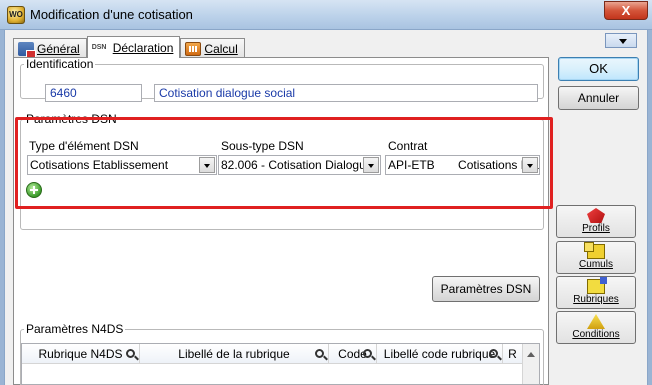 The height and width of the screenshot is (385, 652). Describe the element at coordinates (75, 329) in the screenshot. I see `parametres-n4ds-legend: Paramètres N4DS` at that location.